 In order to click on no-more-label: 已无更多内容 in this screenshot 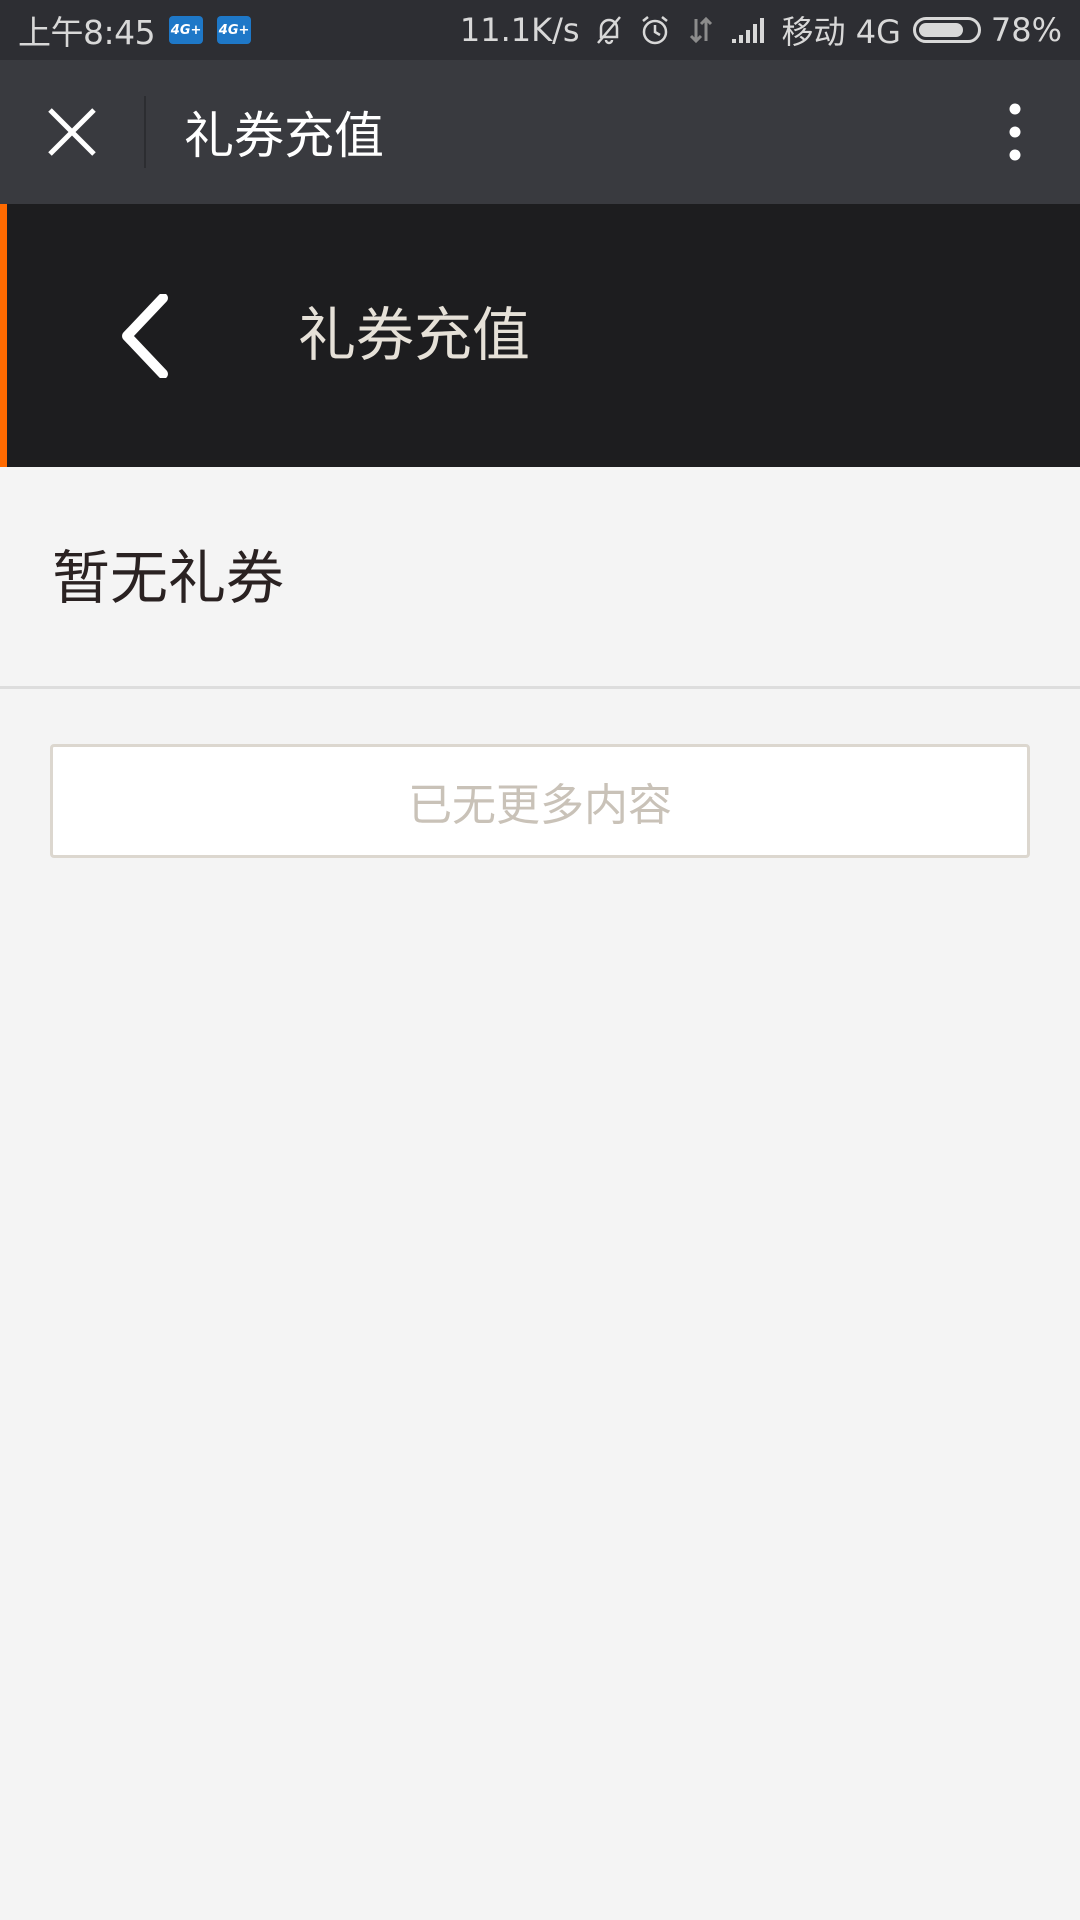, I will do `click(540, 805)`.